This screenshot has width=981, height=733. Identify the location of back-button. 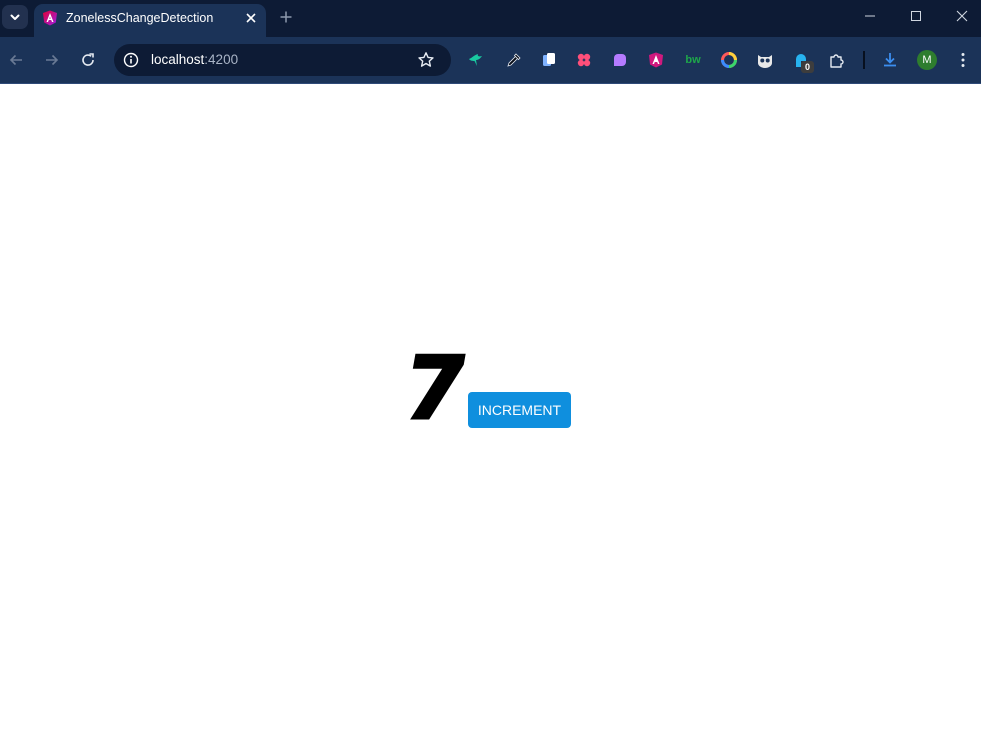
(16, 60).